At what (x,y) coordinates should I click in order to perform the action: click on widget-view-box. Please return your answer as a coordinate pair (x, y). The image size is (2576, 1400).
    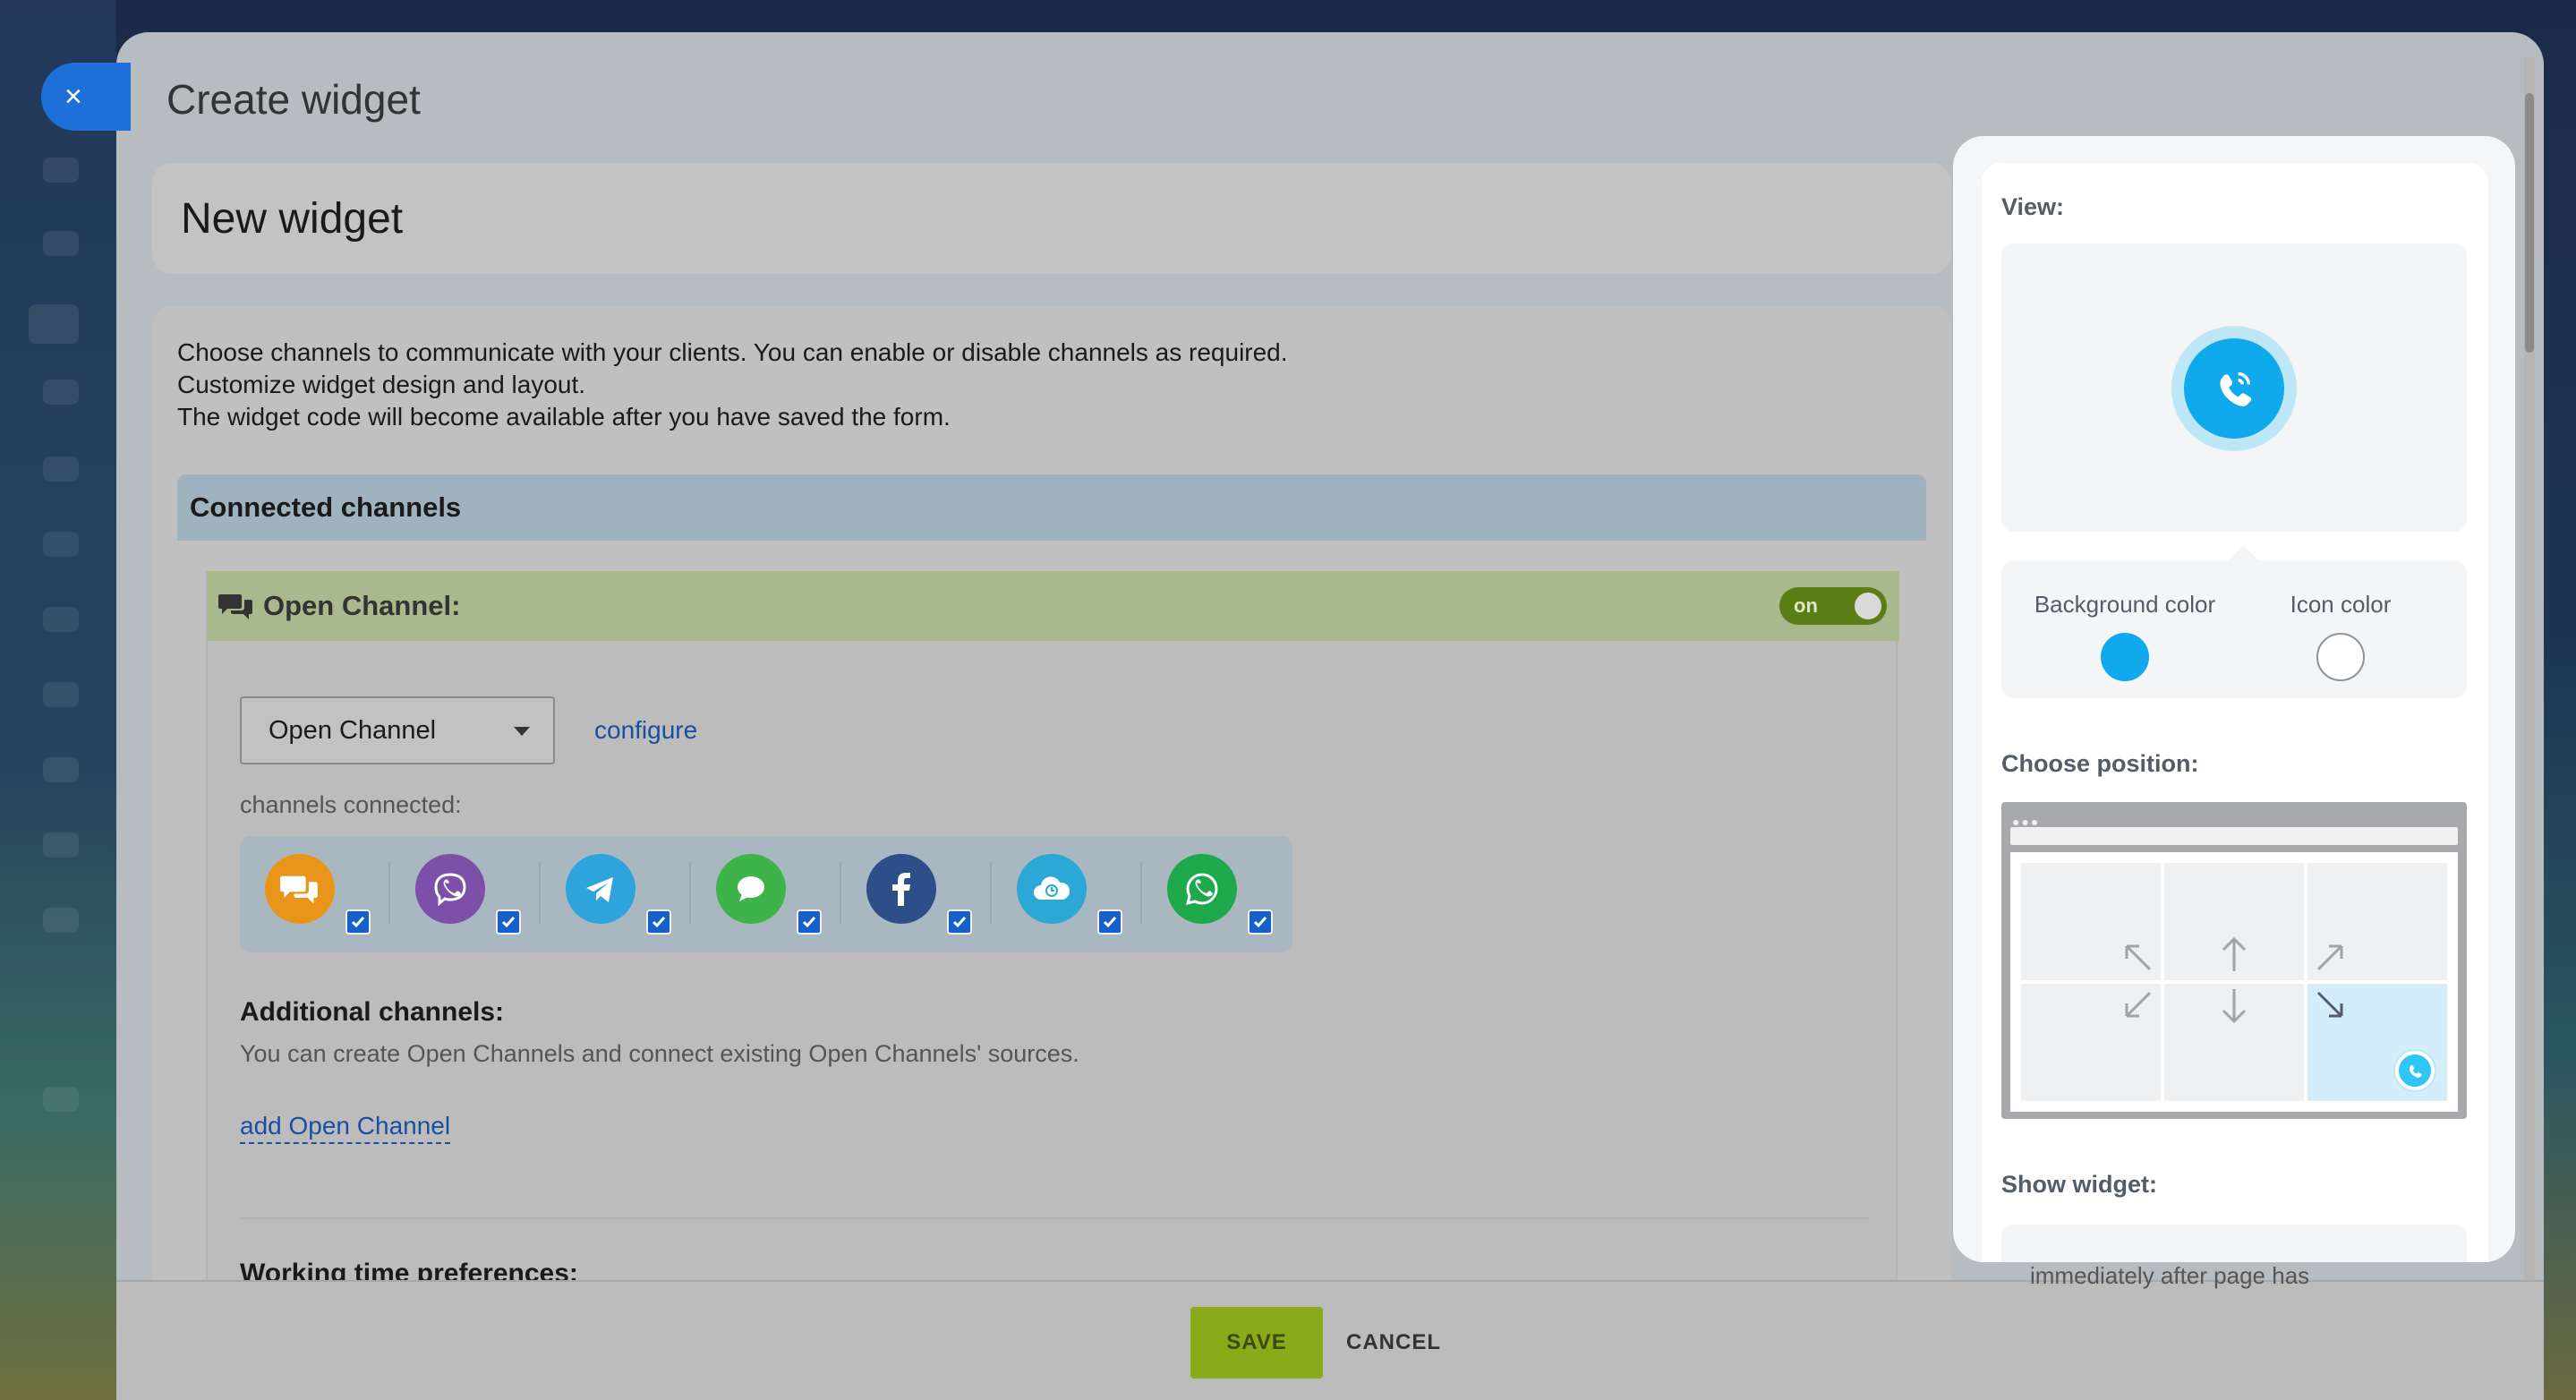
    Looking at the image, I should click on (2234, 387).